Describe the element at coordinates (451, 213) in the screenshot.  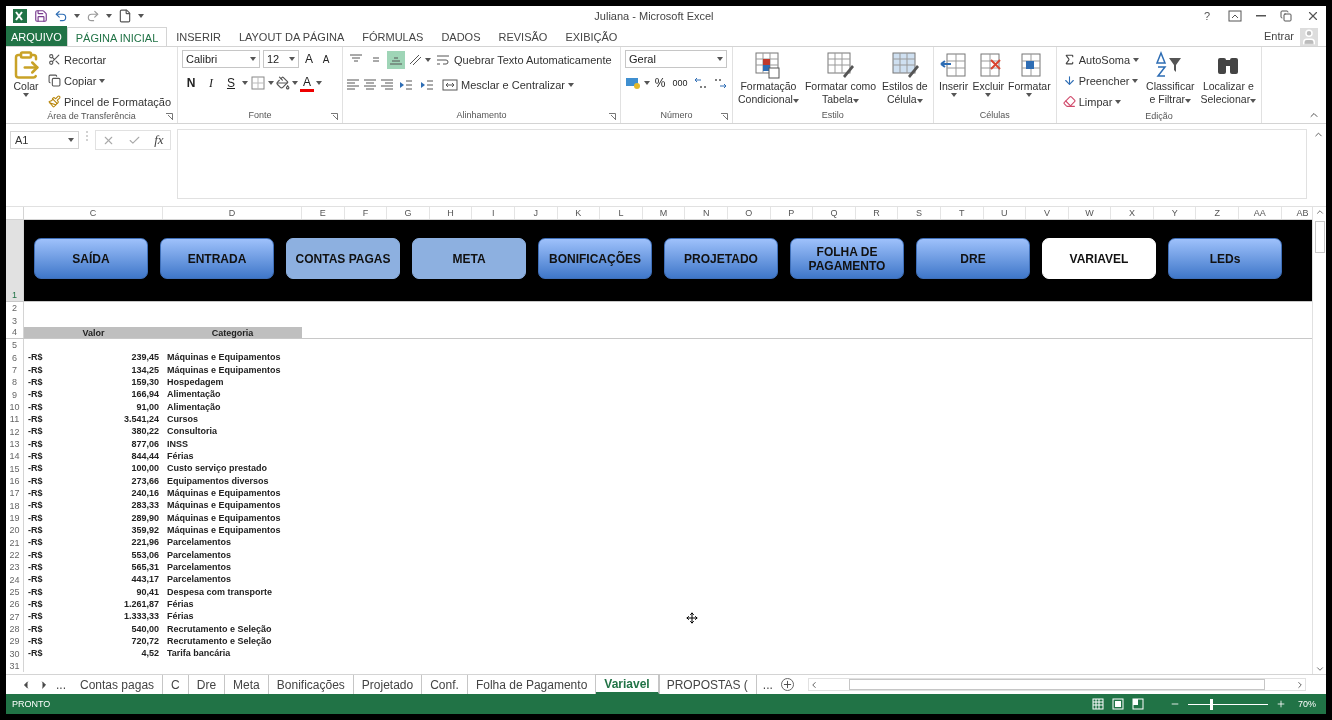
I see `column-header: H` at that location.